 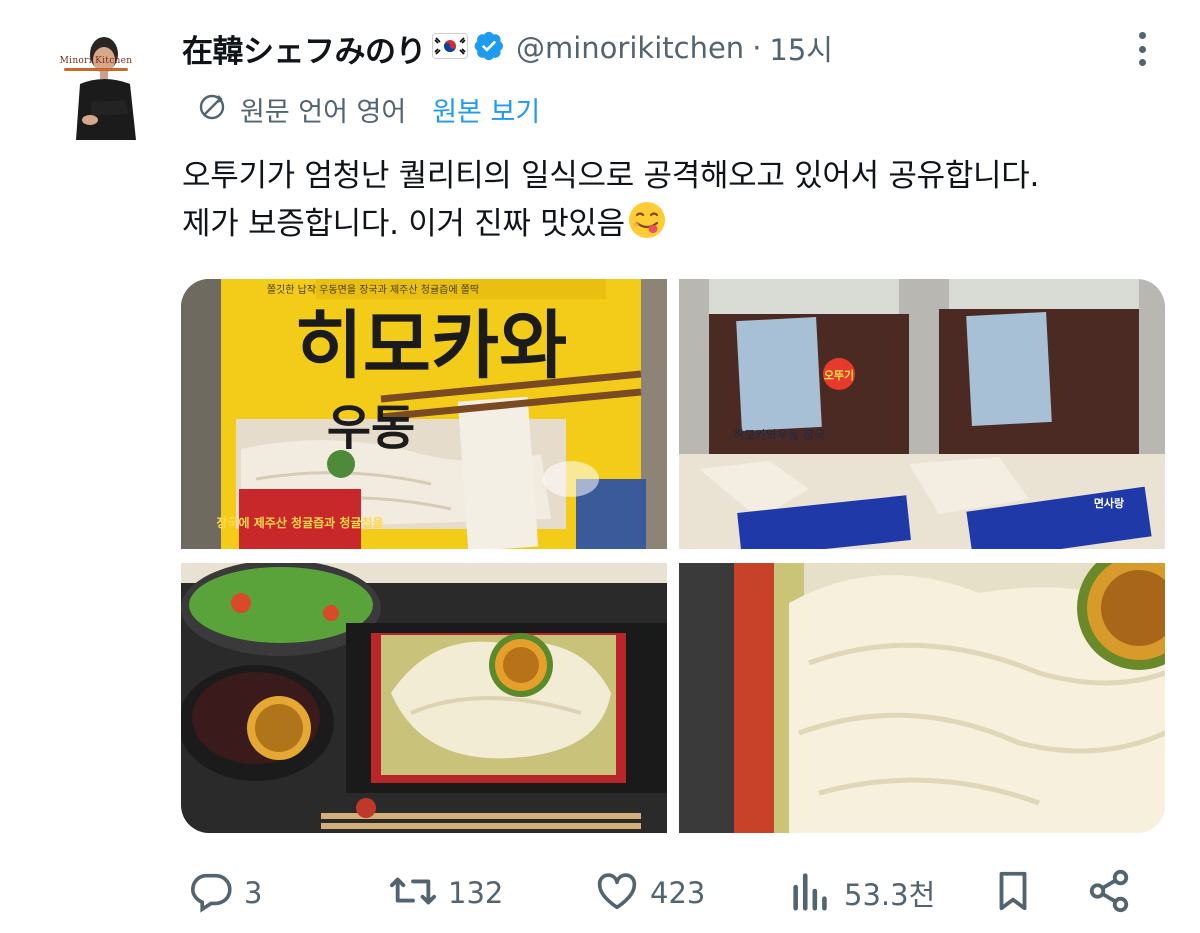 What do you see at coordinates (323, 112) in the screenshot?
I see `translation-note: 원문 언어 영어` at bounding box center [323, 112].